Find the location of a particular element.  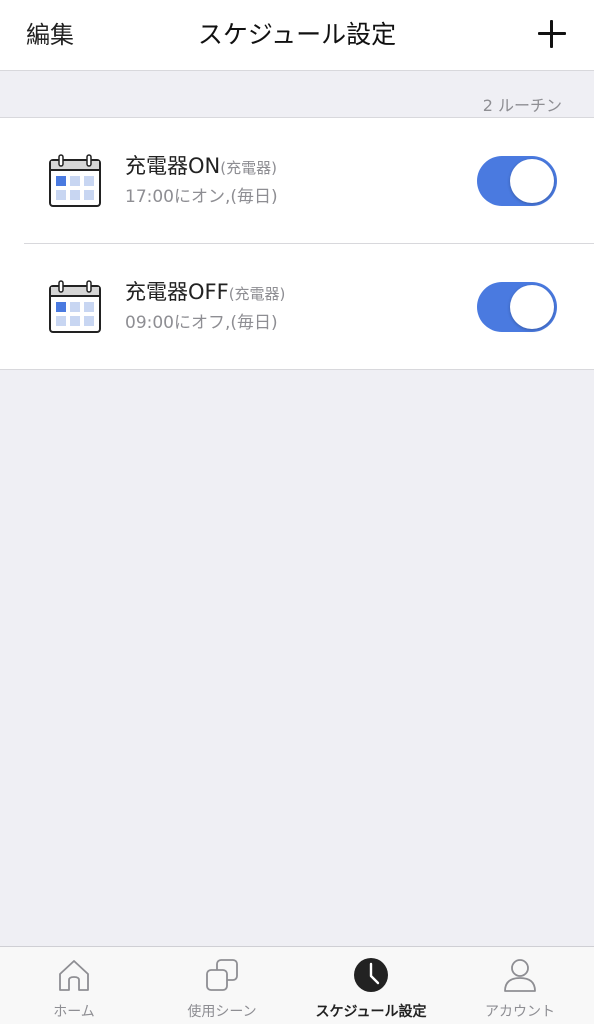

tab-bar: ホーム 使用シーン スケジュール設定 アカウント is located at coordinates (297, 985).